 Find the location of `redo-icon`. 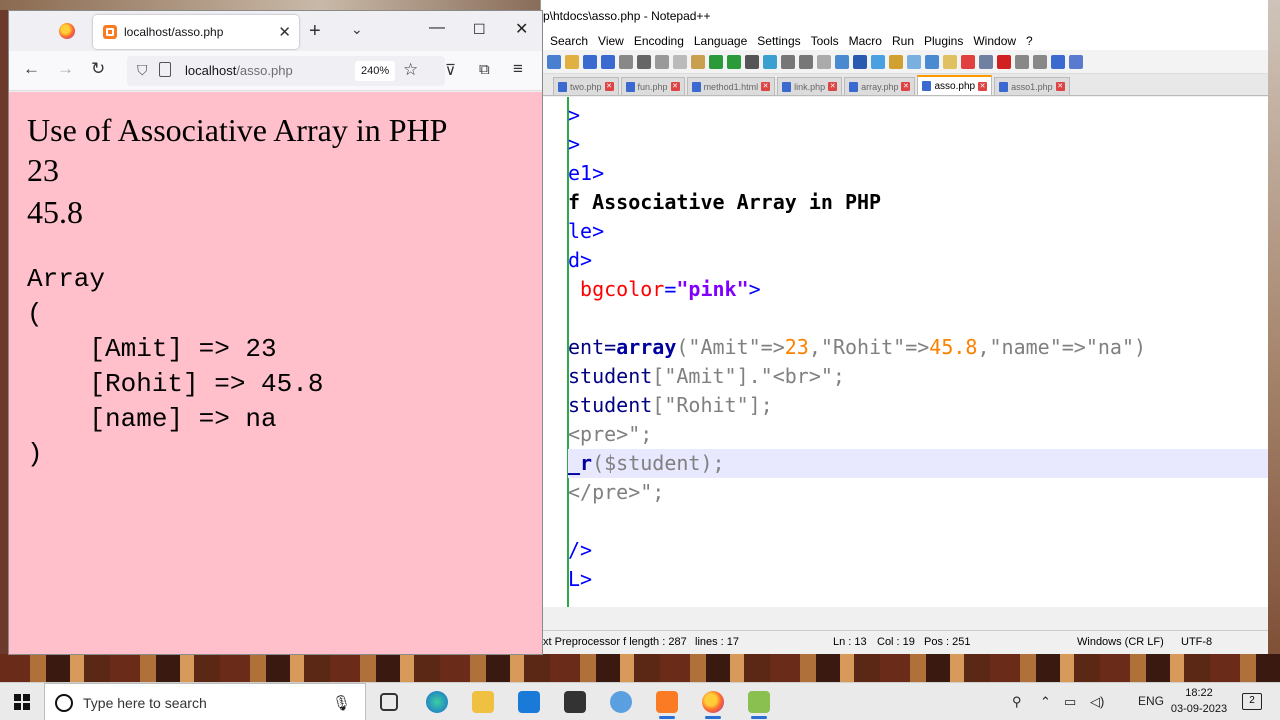

redo-icon is located at coordinates (734, 61).